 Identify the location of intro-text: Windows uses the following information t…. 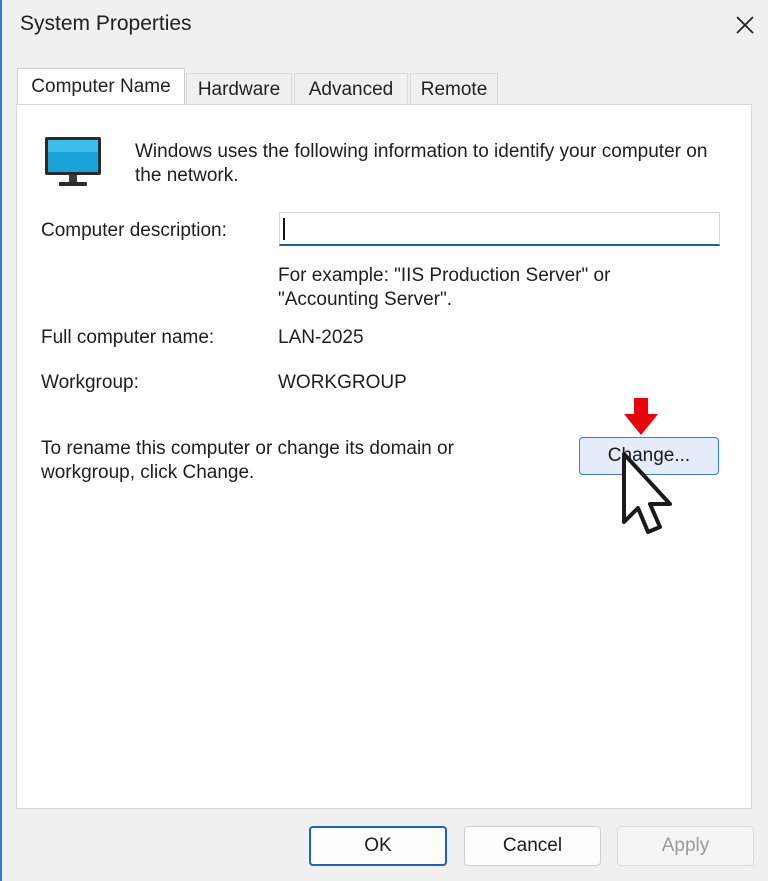
(421, 163).